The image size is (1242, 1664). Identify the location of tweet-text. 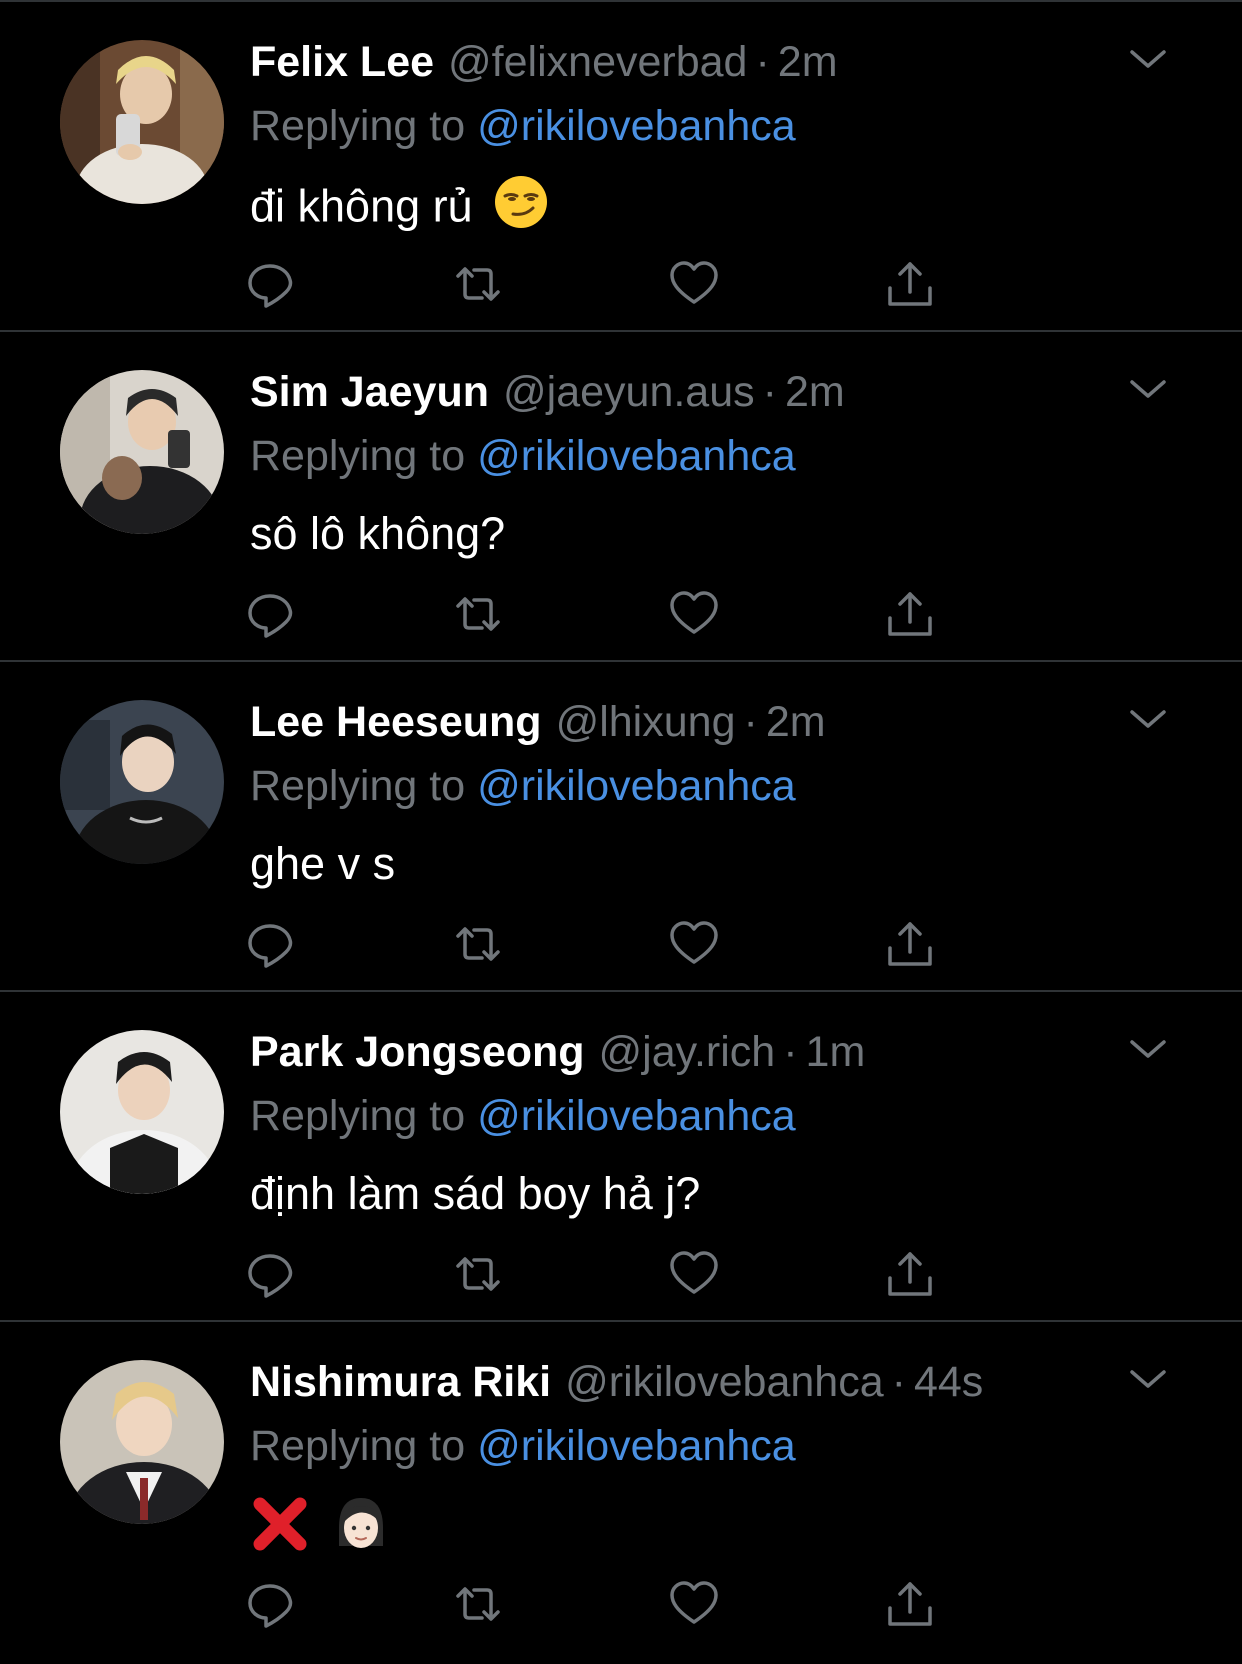
(320, 1524).